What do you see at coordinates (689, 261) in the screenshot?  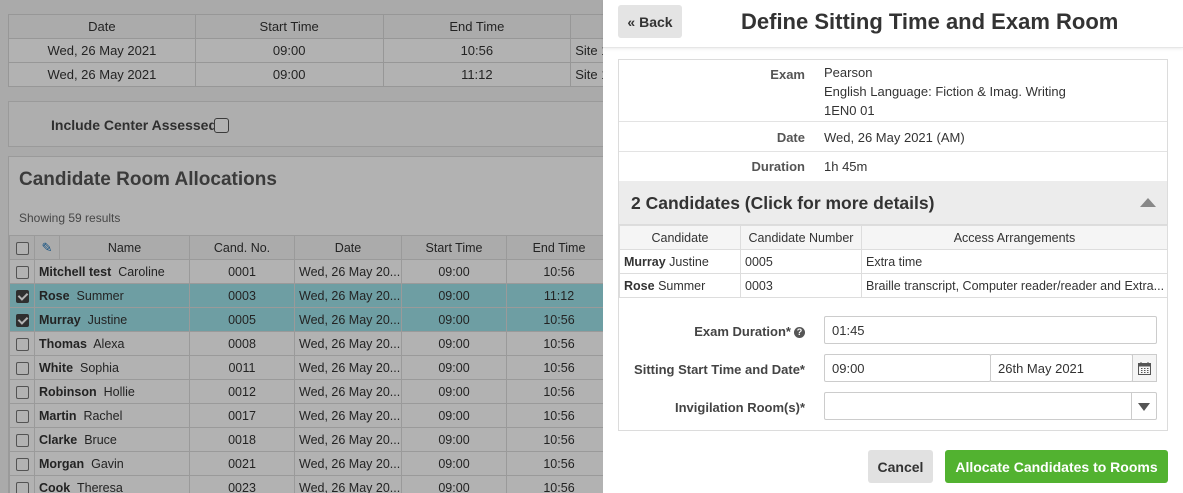 I see `candidate-first-name: Justine` at bounding box center [689, 261].